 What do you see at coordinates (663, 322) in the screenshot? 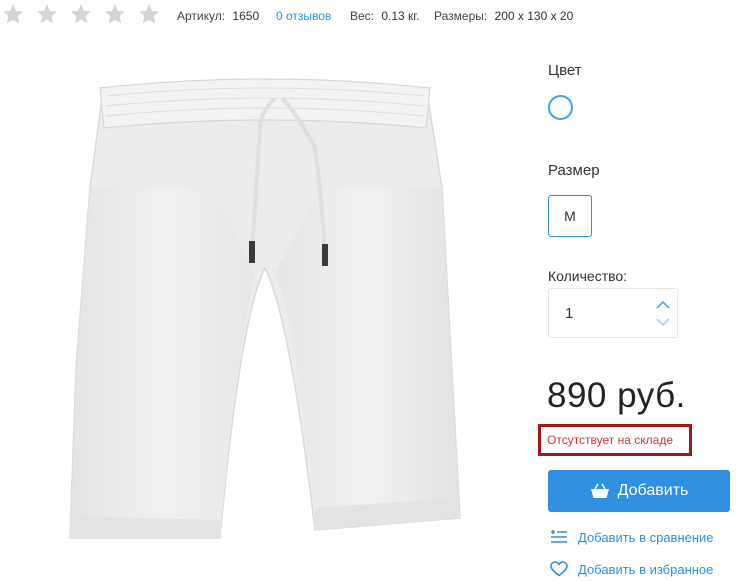
I see `chevron-down-icon` at bounding box center [663, 322].